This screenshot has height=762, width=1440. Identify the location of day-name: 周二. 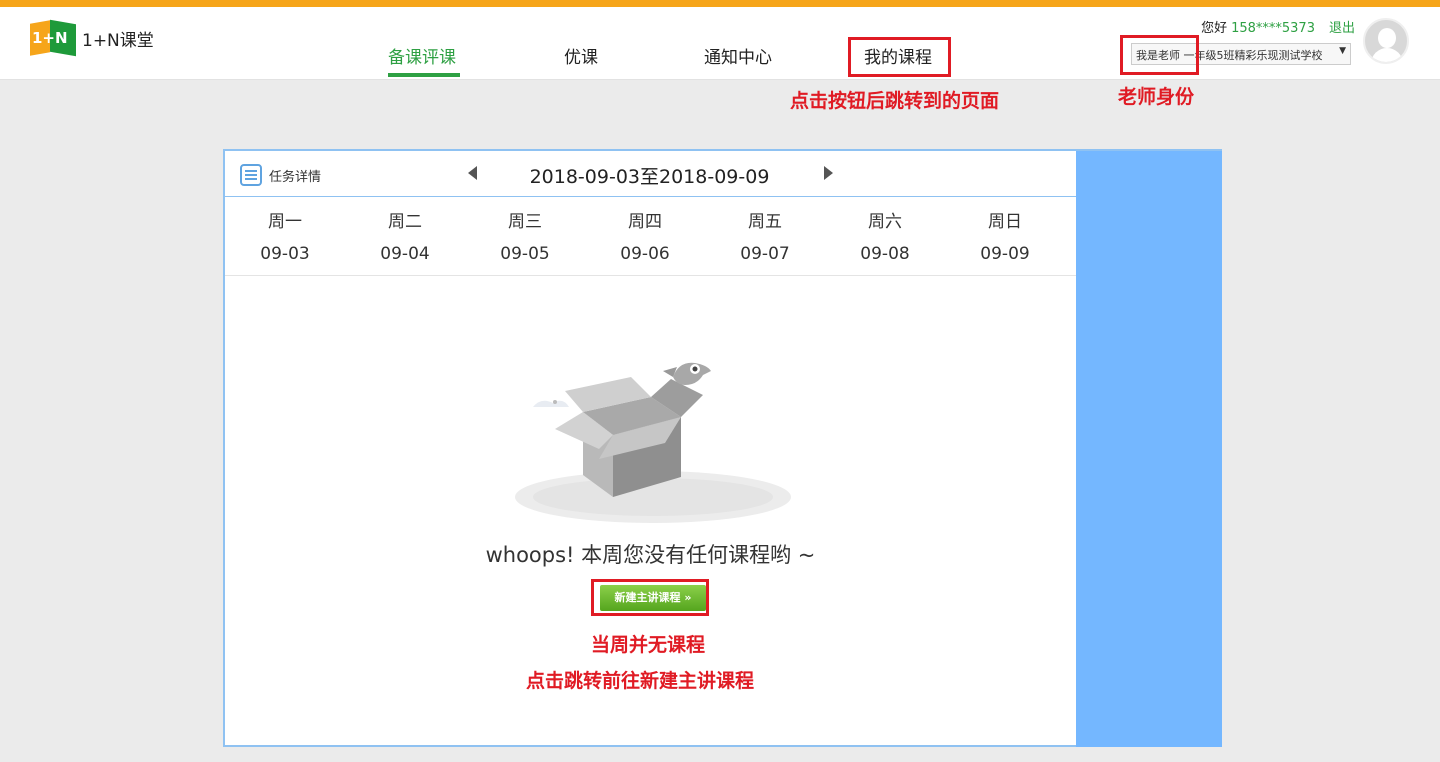
(405, 222).